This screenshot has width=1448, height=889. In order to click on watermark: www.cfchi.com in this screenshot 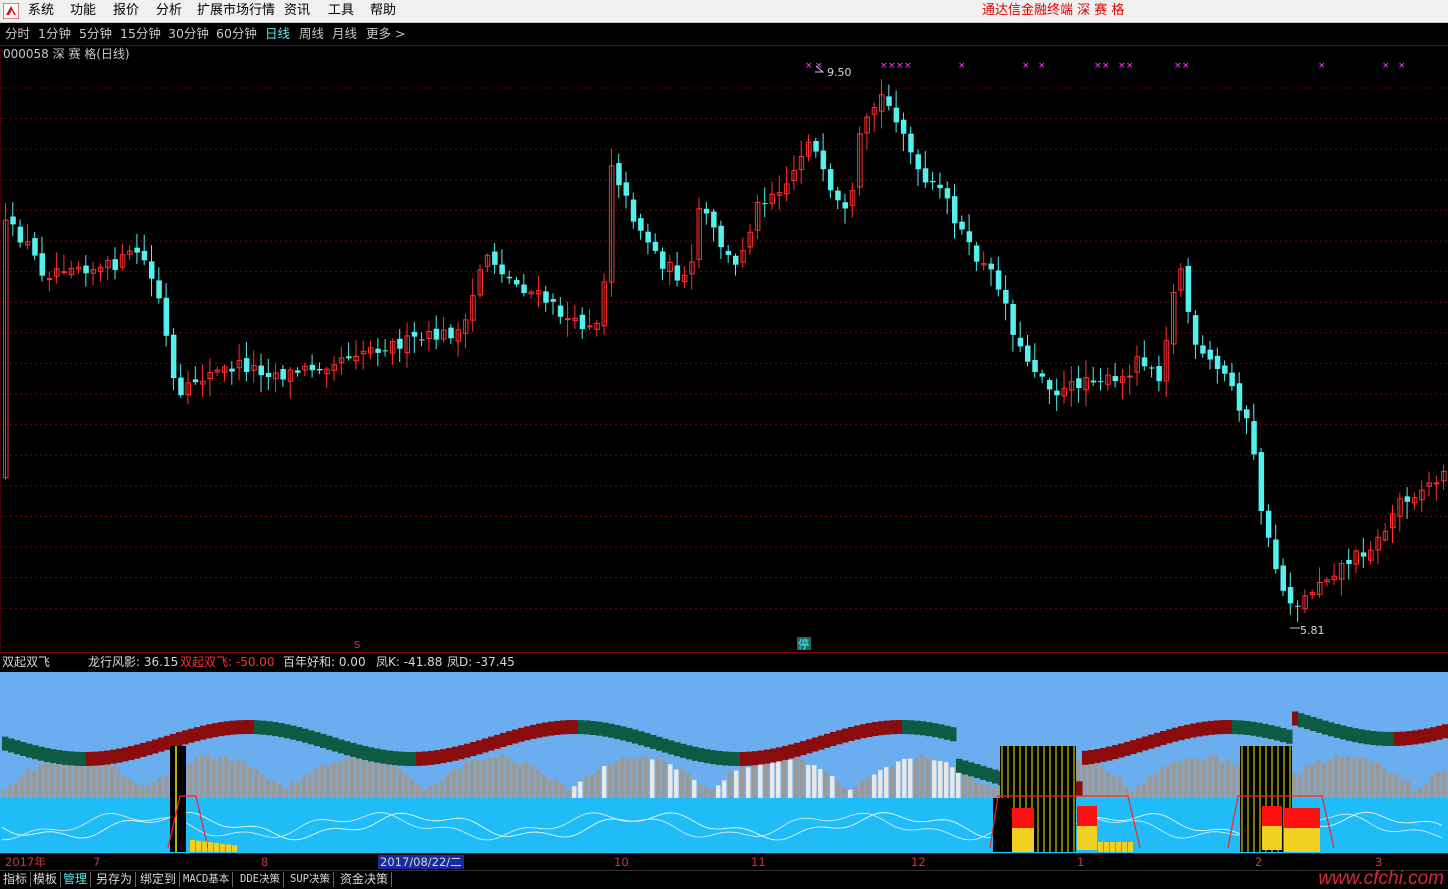, I will do `click(1381, 878)`.